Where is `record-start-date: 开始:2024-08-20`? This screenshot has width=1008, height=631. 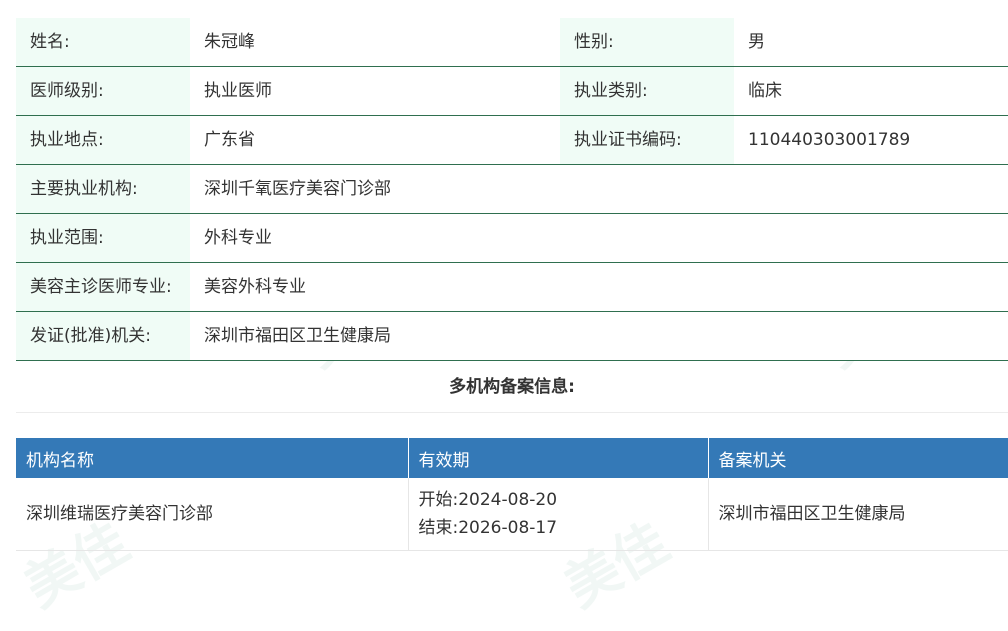
record-start-date: 开始:2024-08-20 is located at coordinates (488, 500).